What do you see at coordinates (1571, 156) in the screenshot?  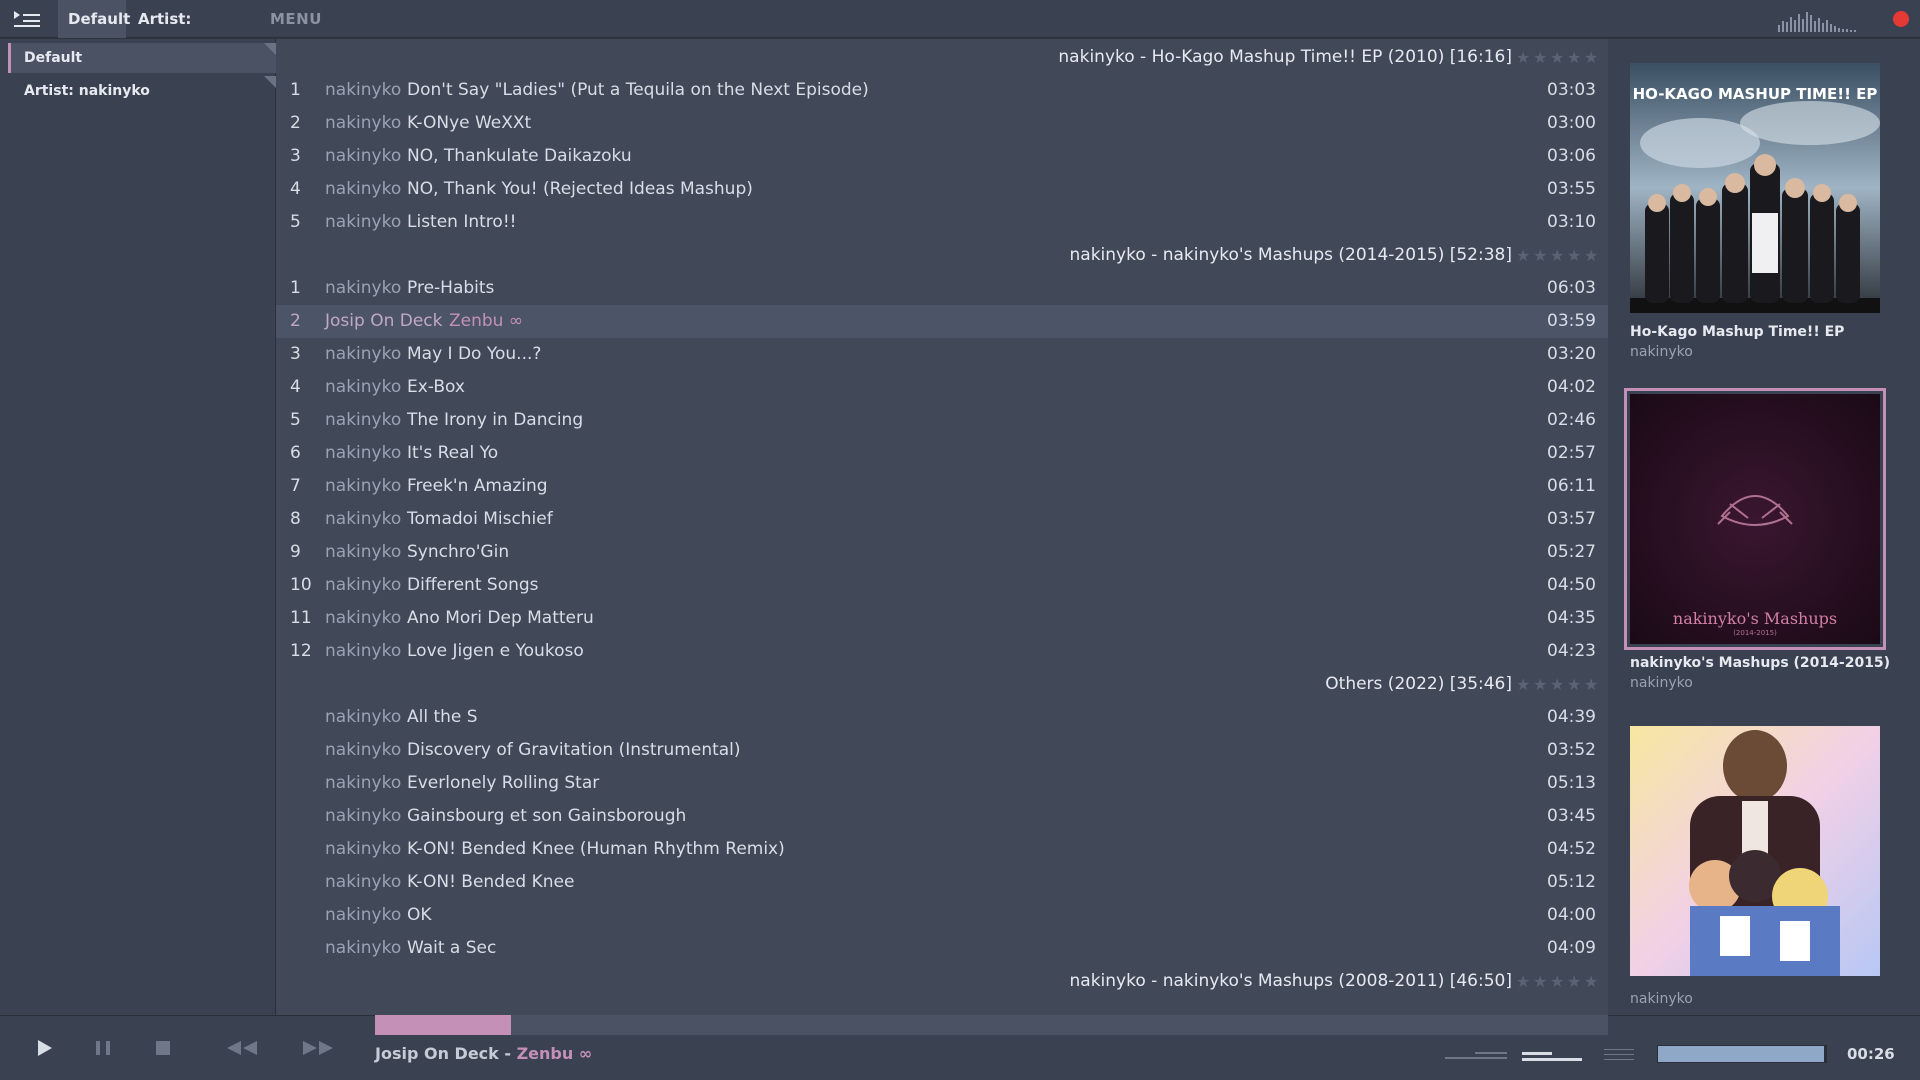 I see `track-duration: 03:06` at bounding box center [1571, 156].